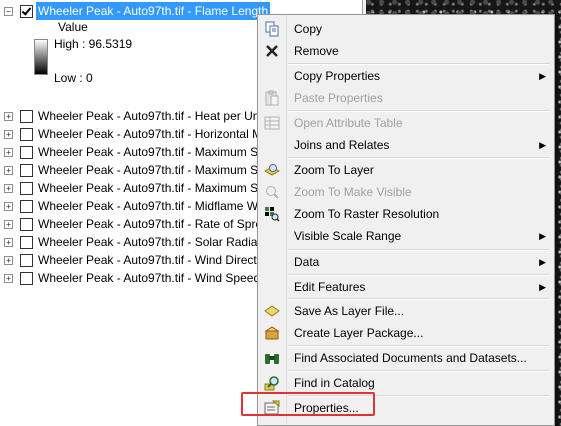 The image size is (561, 426). I want to click on menu-item-label: Copy, so click(308, 29).